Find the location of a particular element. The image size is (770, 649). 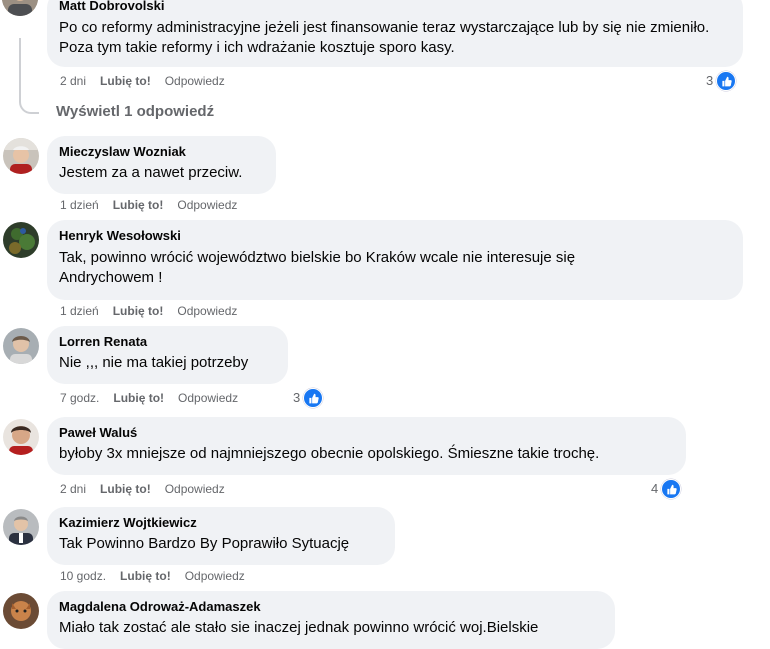

reaction-summary: 4 is located at coordinates (666, 489).